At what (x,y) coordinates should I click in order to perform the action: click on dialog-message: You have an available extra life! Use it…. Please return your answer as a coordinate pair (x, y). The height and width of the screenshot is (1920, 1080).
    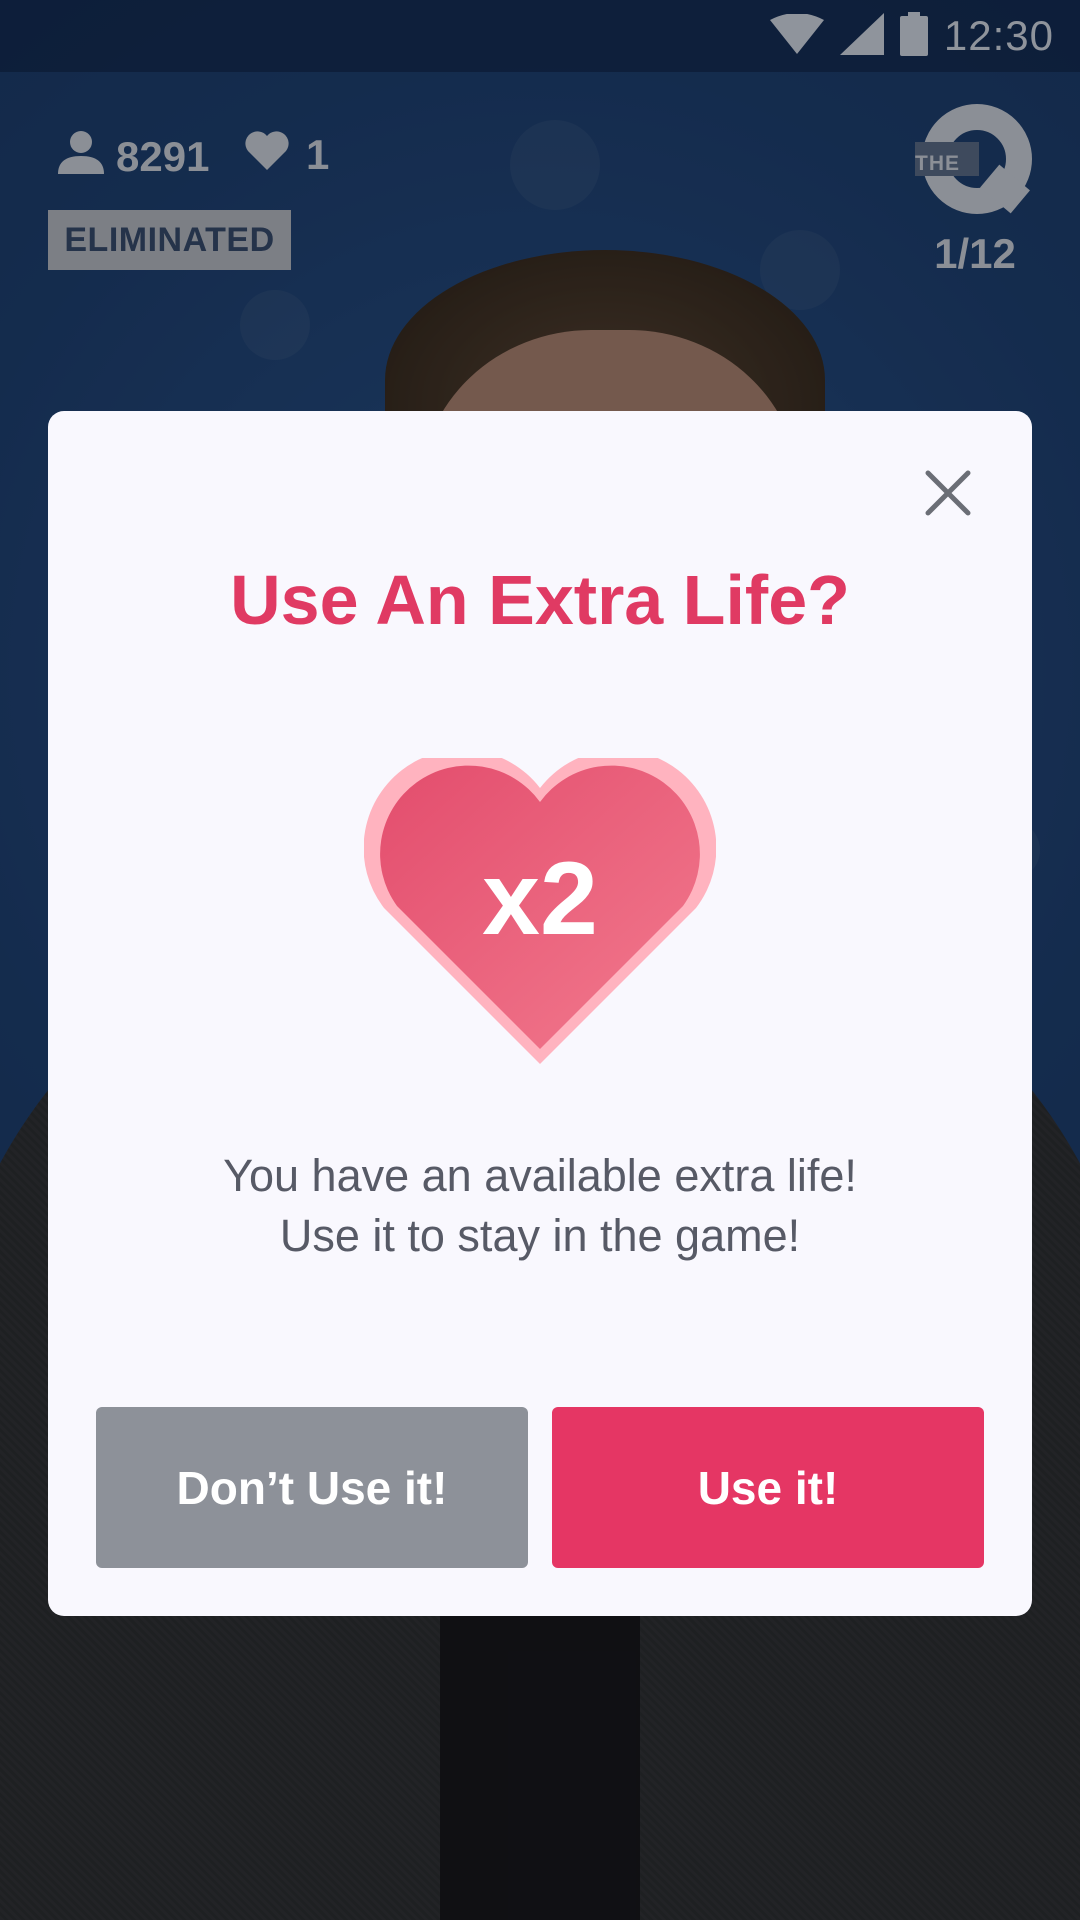
    Looking at the image, I should click on (540, 1206).